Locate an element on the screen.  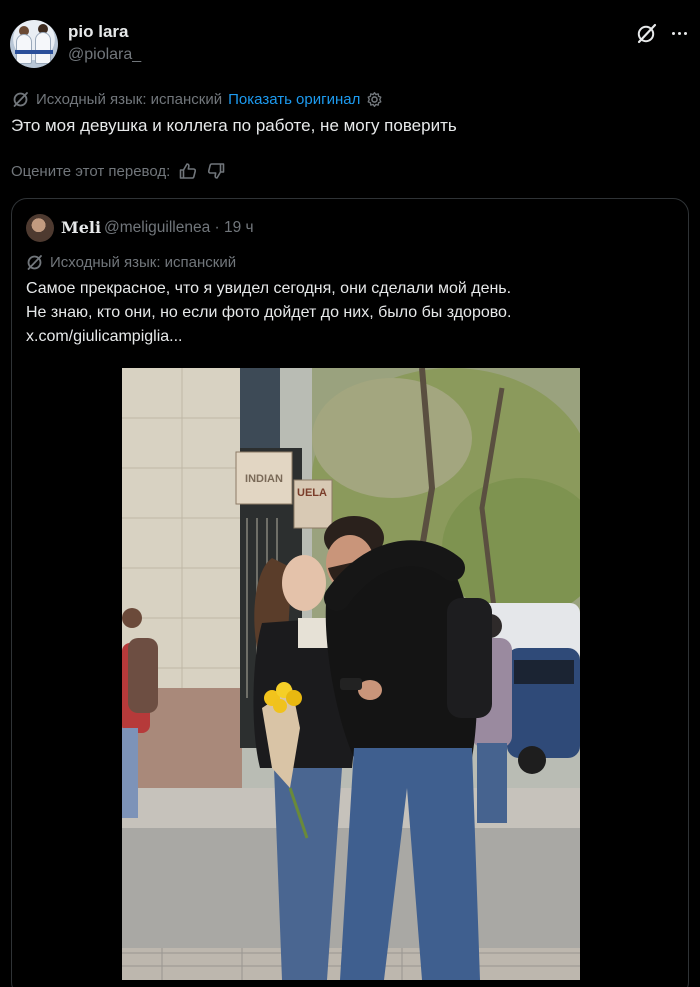
thumbs-down-icon is located at coordinates (216, 171).